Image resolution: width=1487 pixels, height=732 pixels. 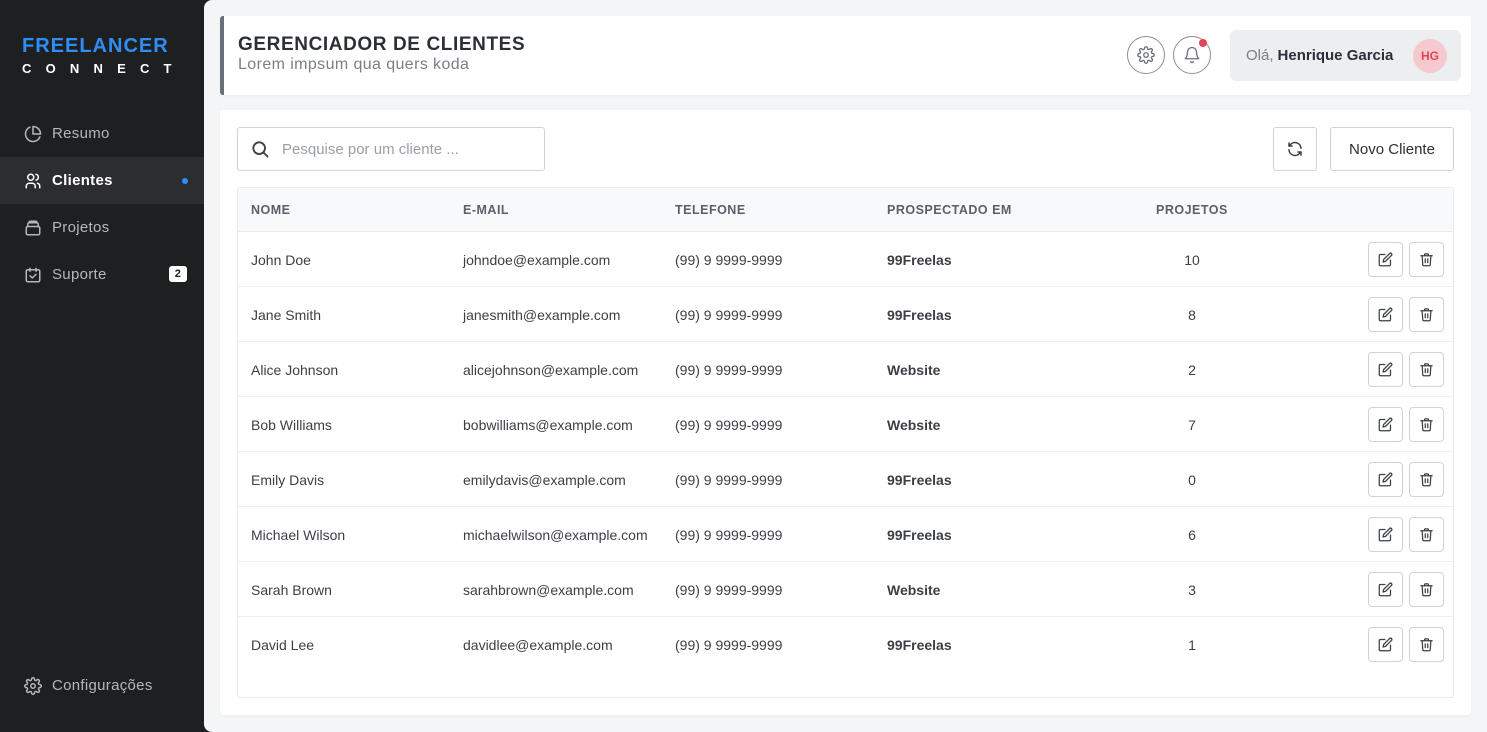 I want to click on support-icon, so click(x=33, y=275).